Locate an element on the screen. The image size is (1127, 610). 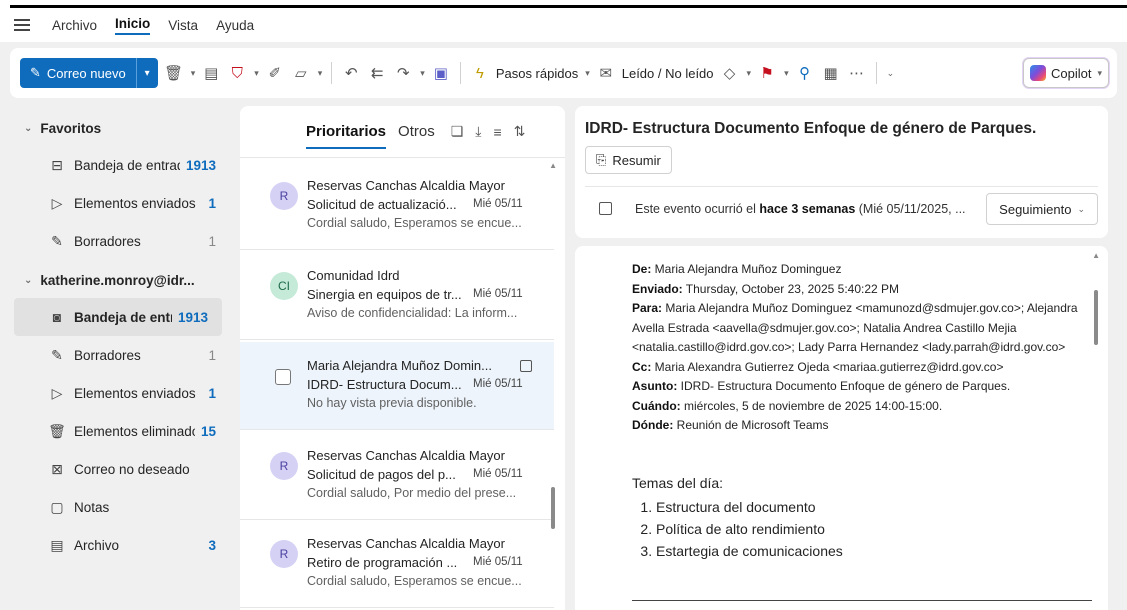
agenda-item: Política de alto rendimiento is located at coordinates (749, 529).